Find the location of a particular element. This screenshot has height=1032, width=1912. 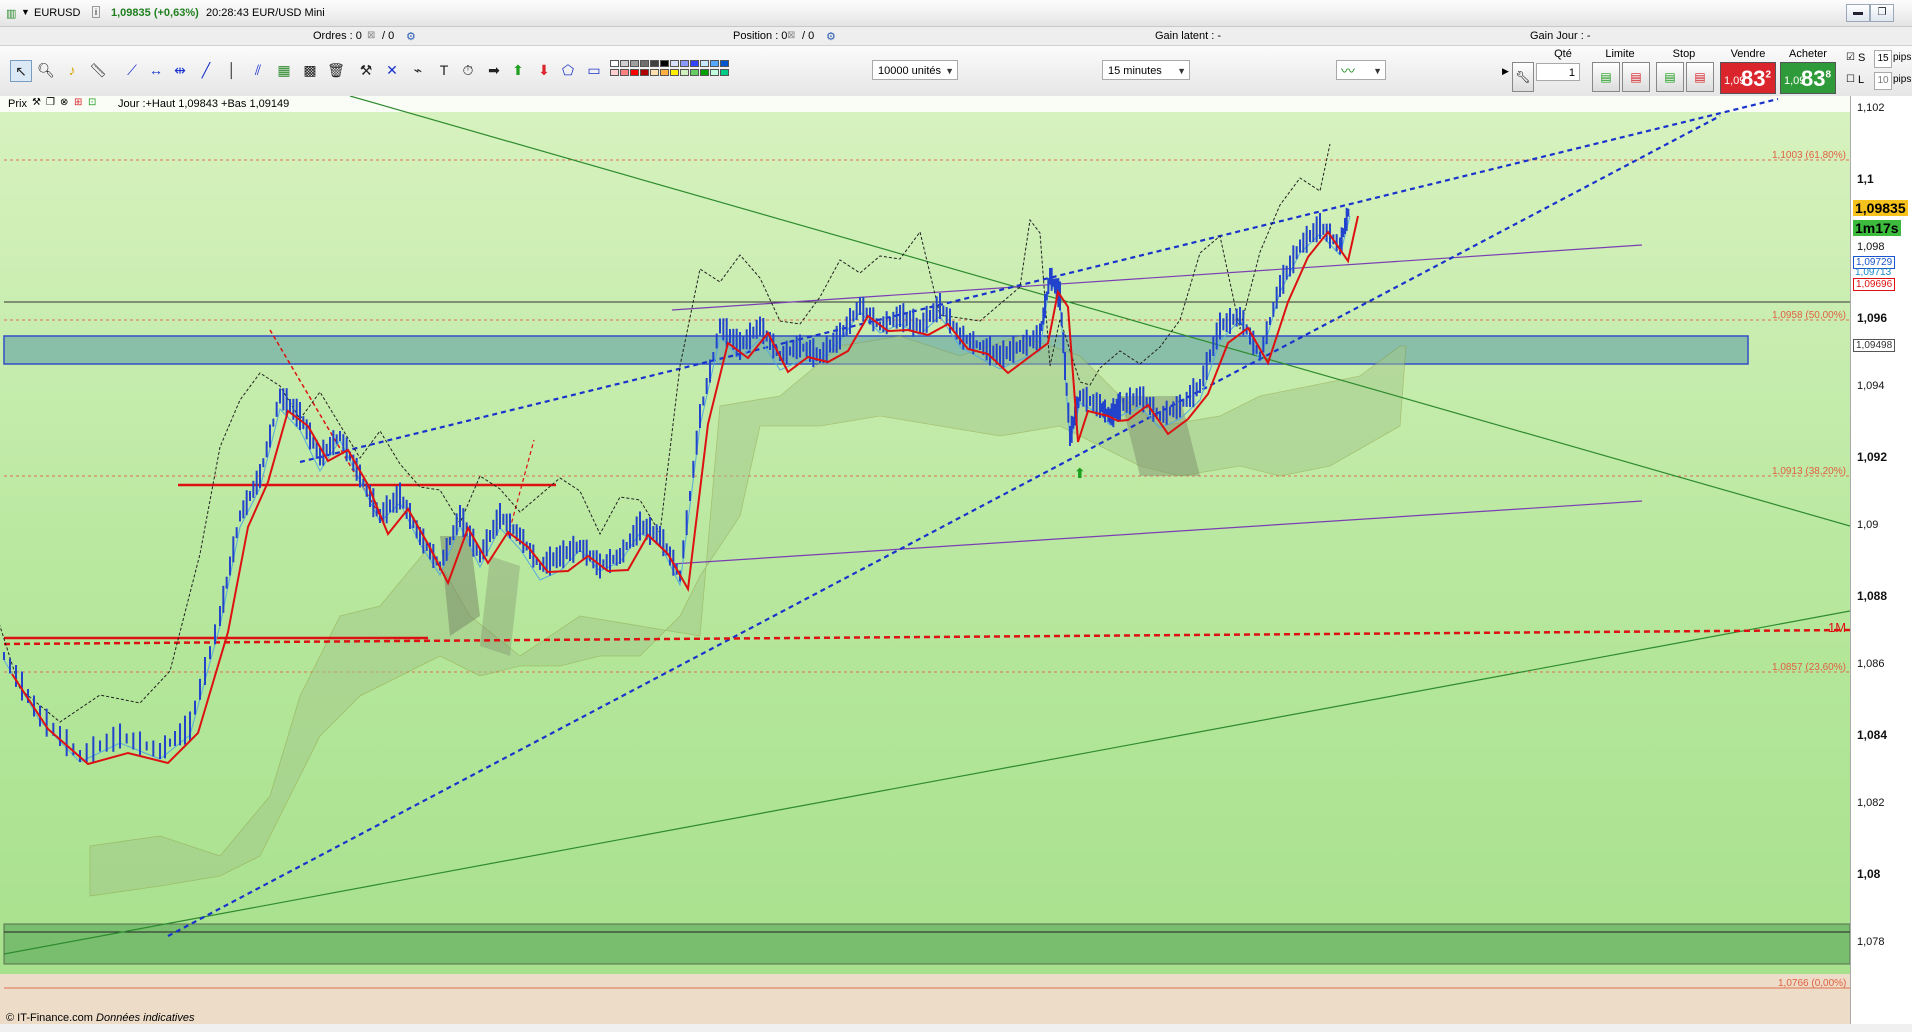

day-gain: Gain Jour : - is located at coordinates (1560, 36).